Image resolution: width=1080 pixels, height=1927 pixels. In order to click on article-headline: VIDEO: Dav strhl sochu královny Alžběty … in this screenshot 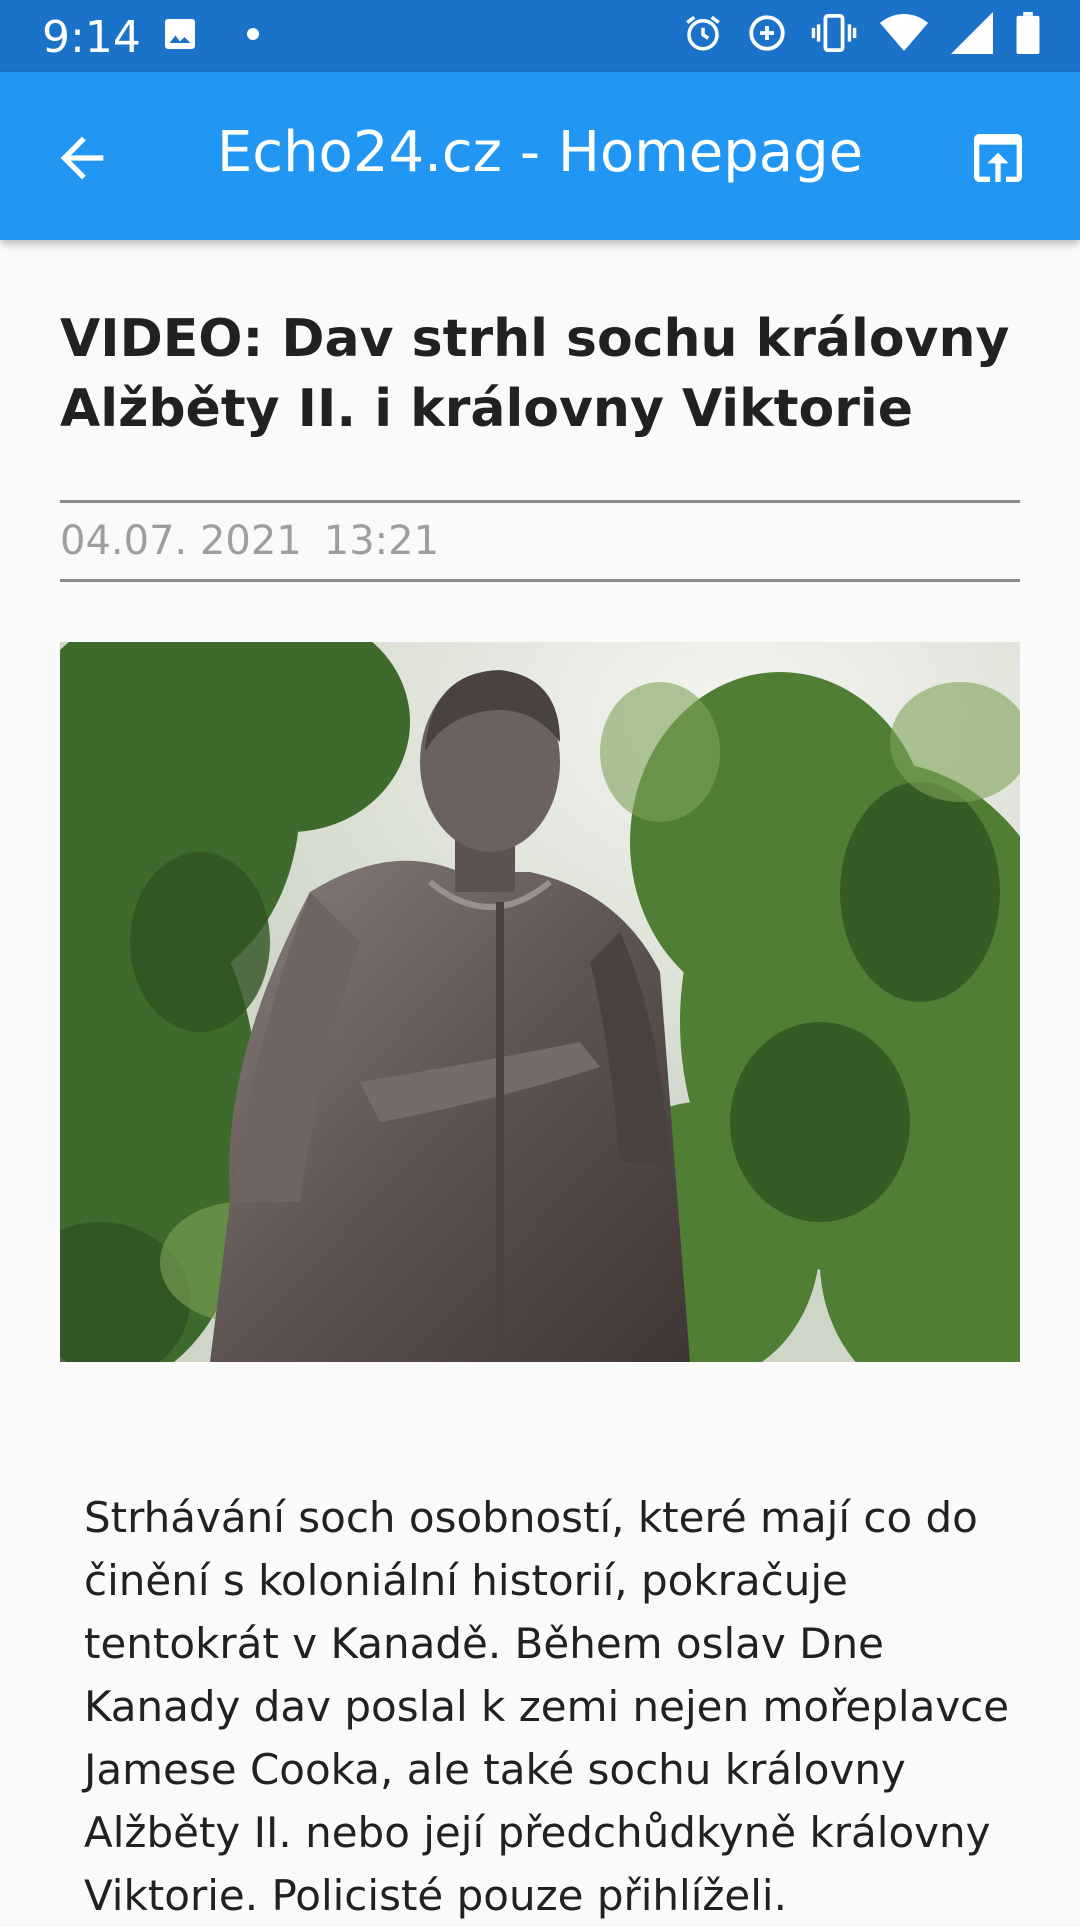, I will do `click(535, 374)`.